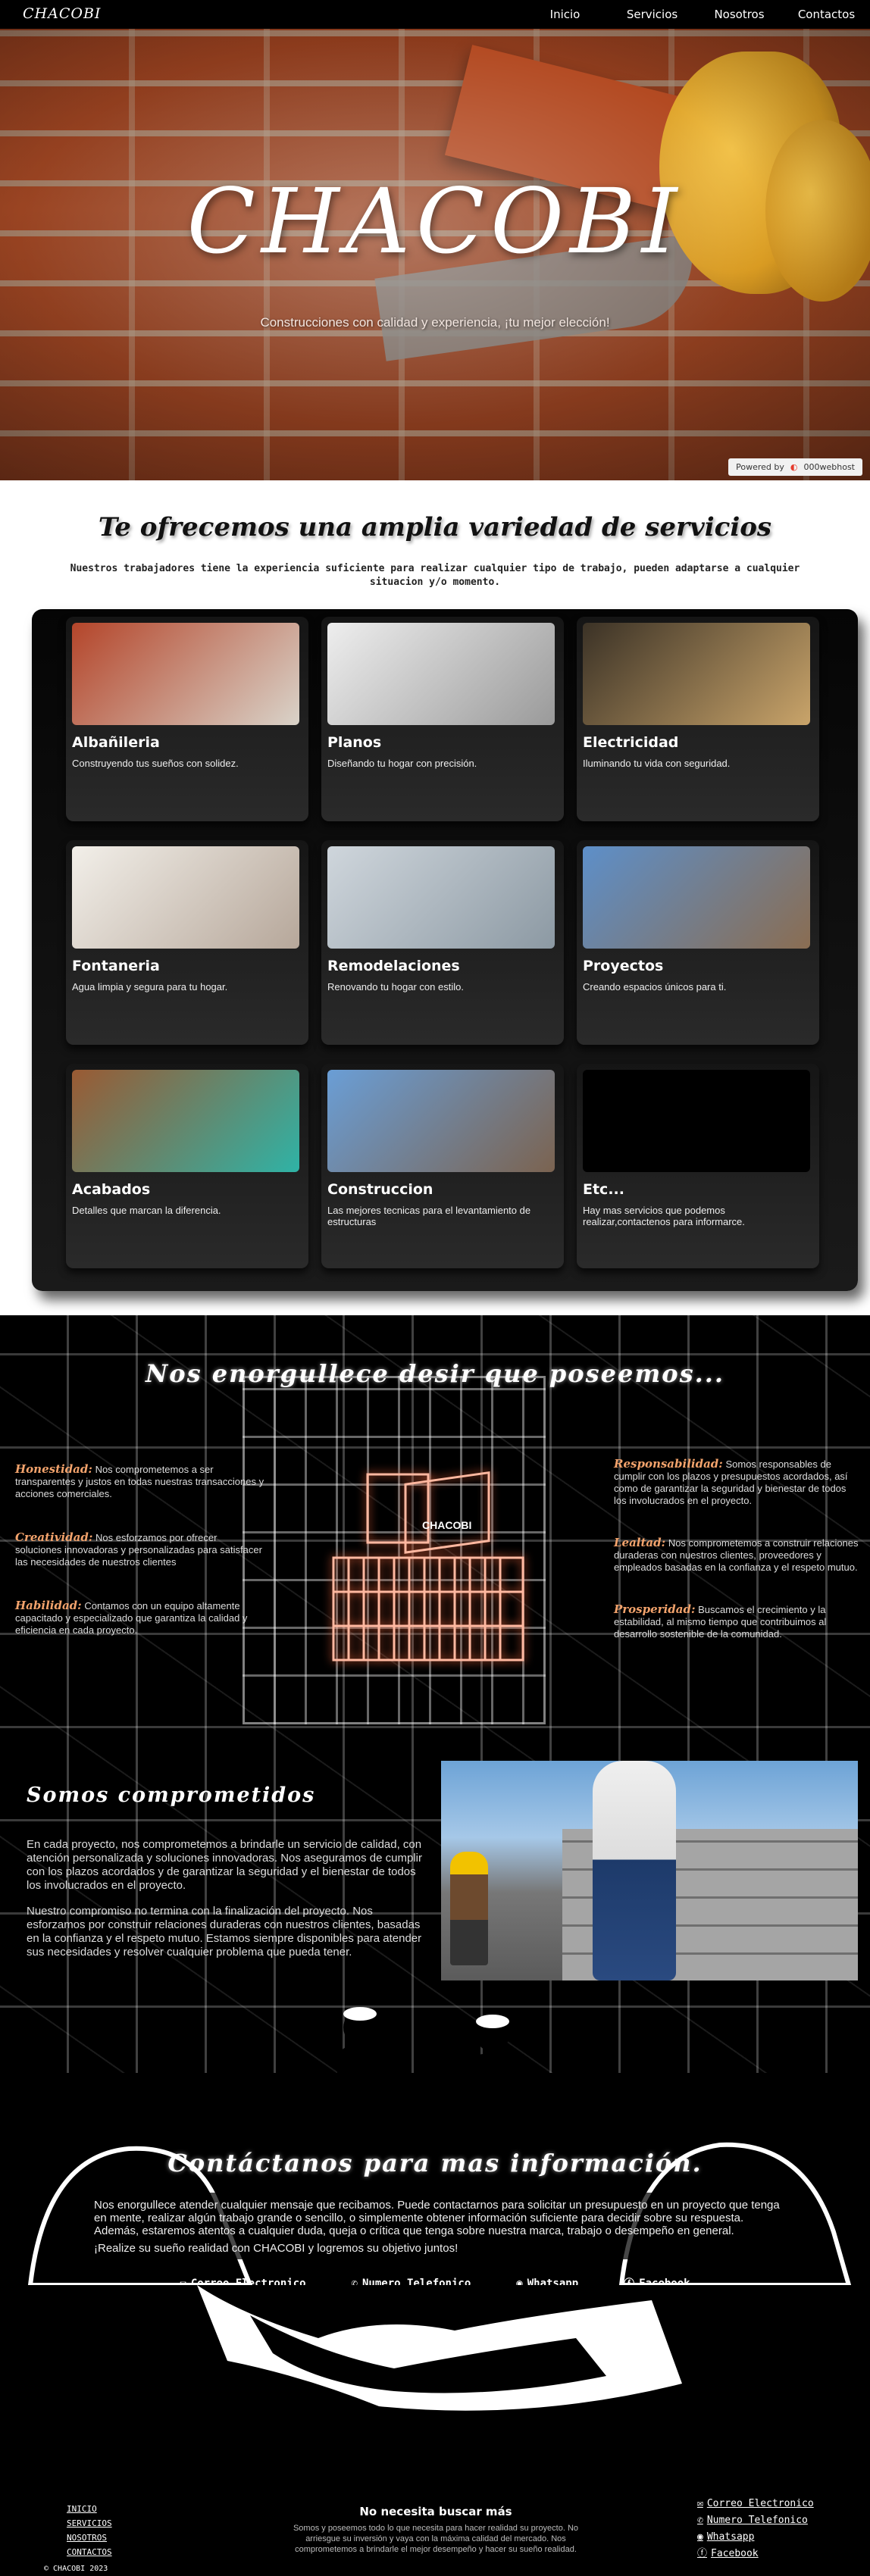 The image size is (870, 2576). Describe the element at coordinates (547, 2280) in the screenshot. I see `contact-link-whatsapp: ◉ Whatsapp` at that location.